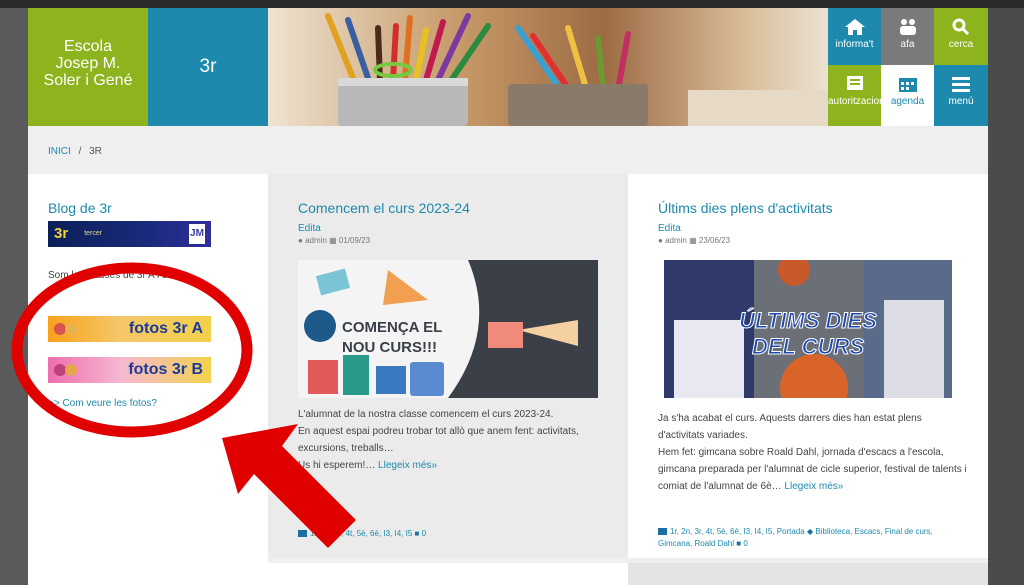 The width and height of the screenshot is (1024, 585). What do you see at coordinates (116, 275) in the screenshot?
I see `sidebar-intro: Som les classes de 3r A i 3r B.` at bounding box center [116, 275].